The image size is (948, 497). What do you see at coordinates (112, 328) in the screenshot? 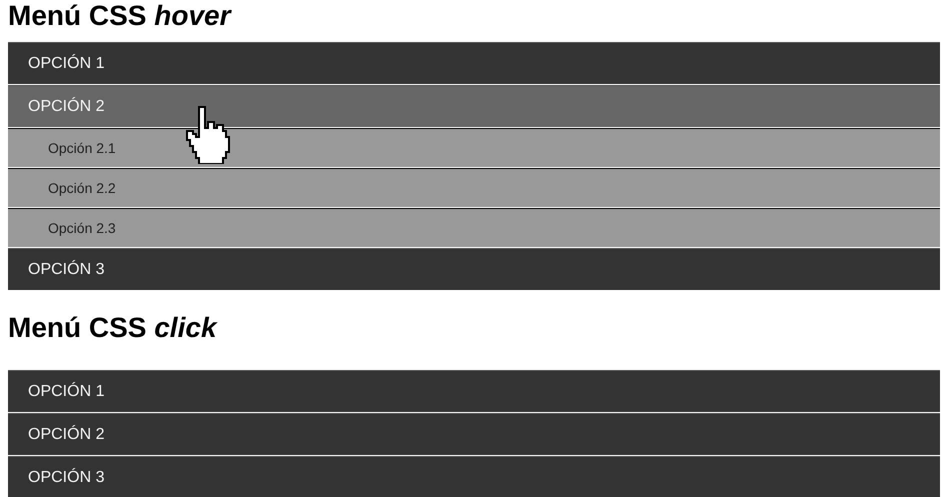
I see `section-heading: Menú CSS click` at bounding box center [112, 328].